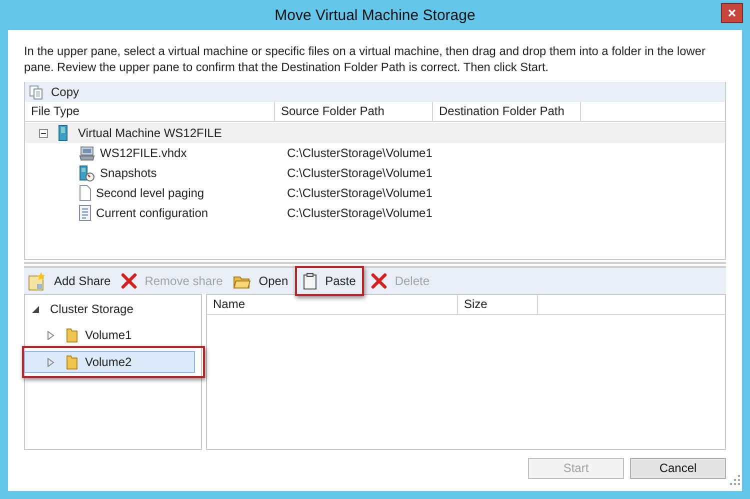 Image resolution: width=750 pixels, height=499 pixels. I want to click on server-clock-icon, so click(87, 173).